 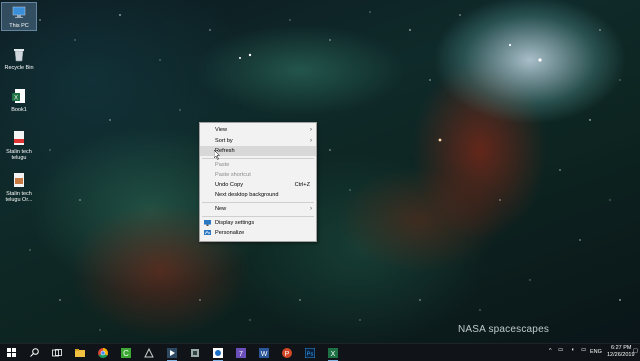 I want to click on network-icon: ▭, so click(x=560, y=350).